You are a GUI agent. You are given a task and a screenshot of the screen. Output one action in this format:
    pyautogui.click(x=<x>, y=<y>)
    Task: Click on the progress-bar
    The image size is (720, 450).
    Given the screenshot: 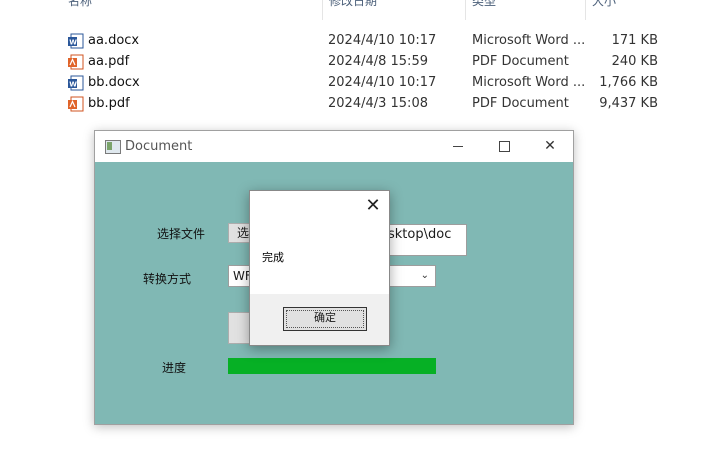 What is the action you would take?
    pyautogui.click(x=332, y=366)
    